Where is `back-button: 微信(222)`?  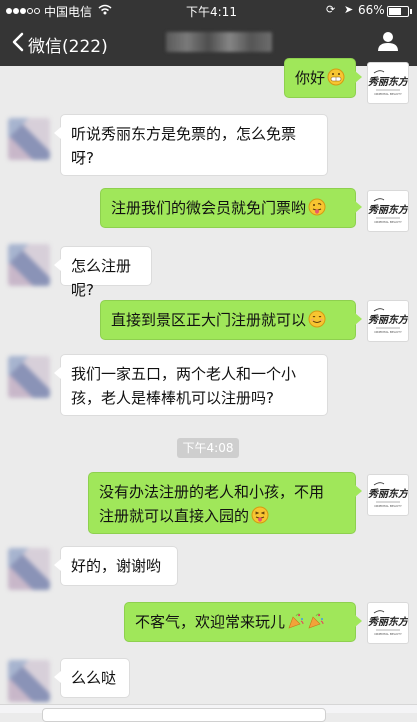 back-button: 微信(222) is located at coordinates (68, 44).